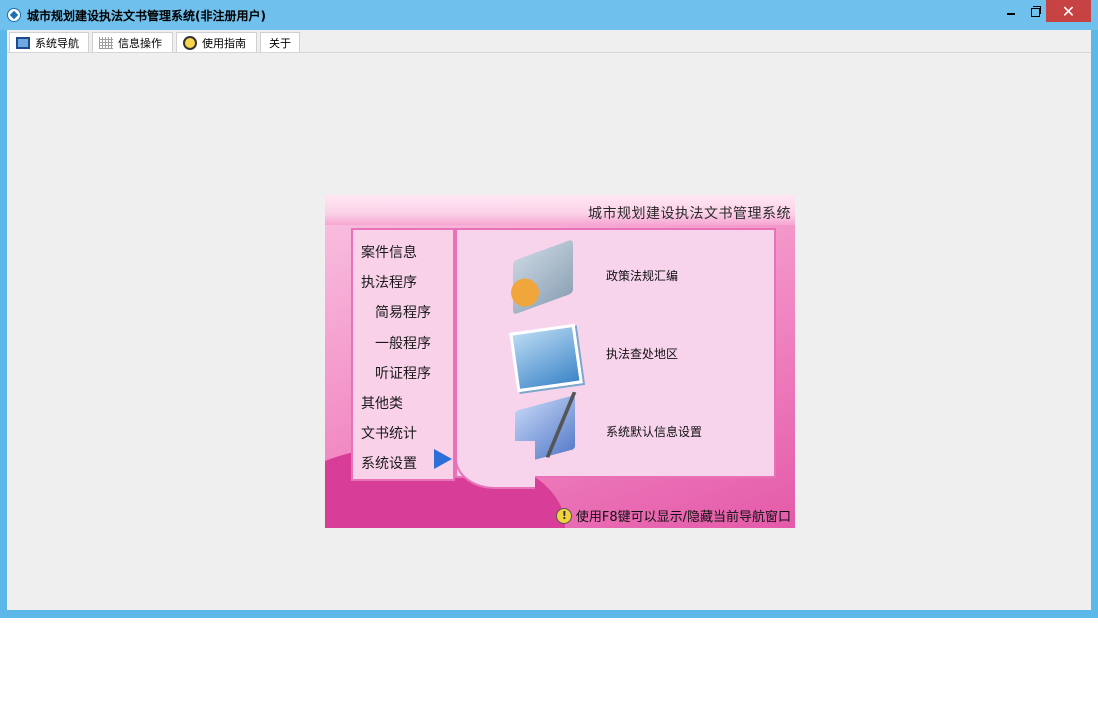 The width and height of the screenshot is (1098, 722). Describe the element at coordinates (389, 433) in the screenshot. I see `nav-item-document-statistics: 文书统计` at that location.